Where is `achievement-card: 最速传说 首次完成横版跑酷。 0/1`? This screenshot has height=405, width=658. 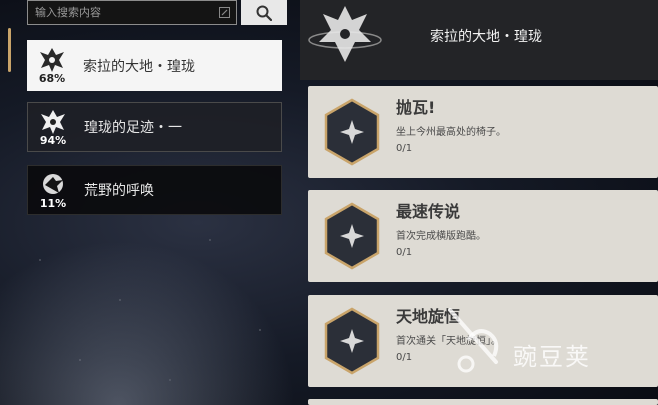
achievement-card: 最速传说 首次完成横版跑酷。 0/1 is located at coordinates (483, 236).